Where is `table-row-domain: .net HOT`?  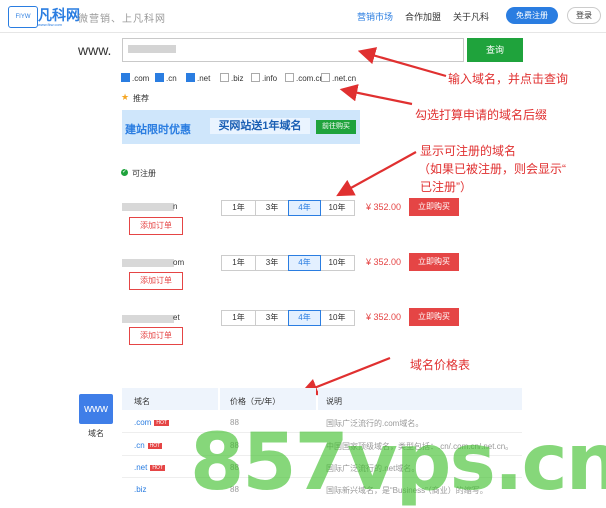 table-row-domain: .net HOT is located at coordinates (149, 467).